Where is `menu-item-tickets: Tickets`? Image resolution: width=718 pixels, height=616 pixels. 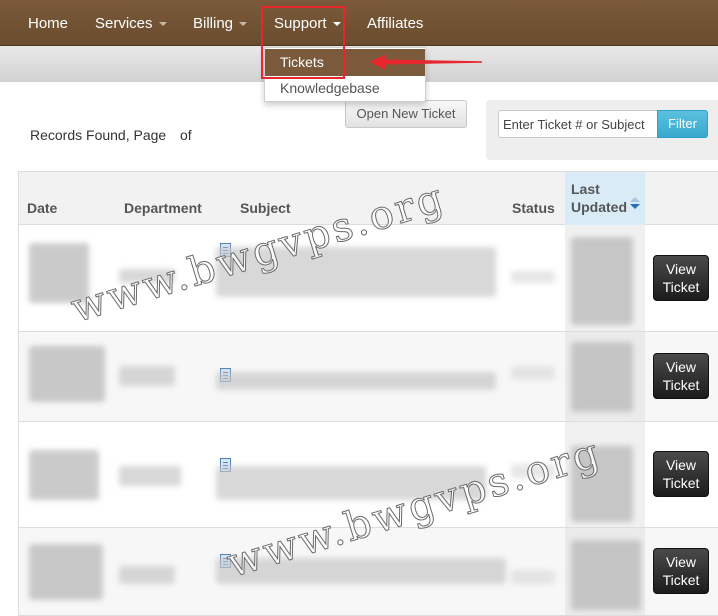
menu-item-tickets: Tickets is located at coordinates (345, 62).